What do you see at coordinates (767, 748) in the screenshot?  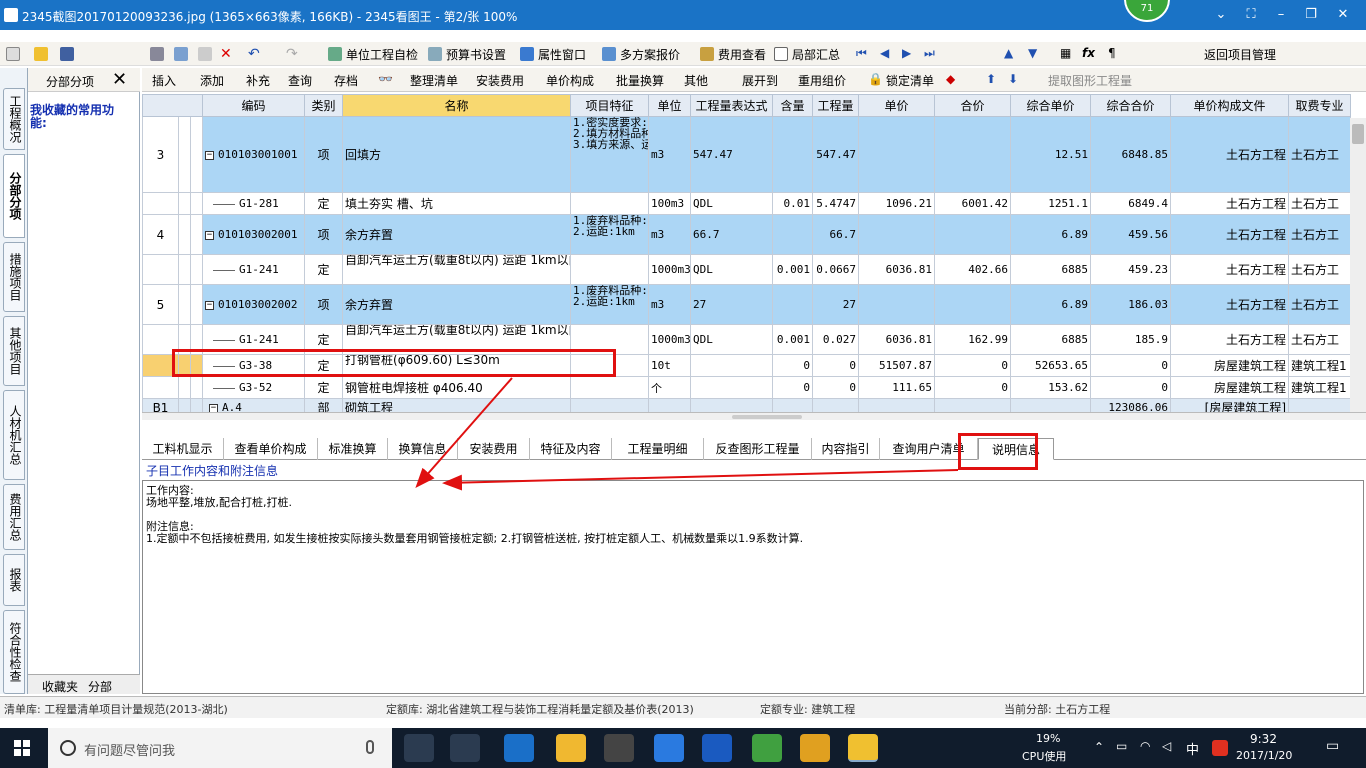 I see `app-green-icon` at bounding box center [767, 748].